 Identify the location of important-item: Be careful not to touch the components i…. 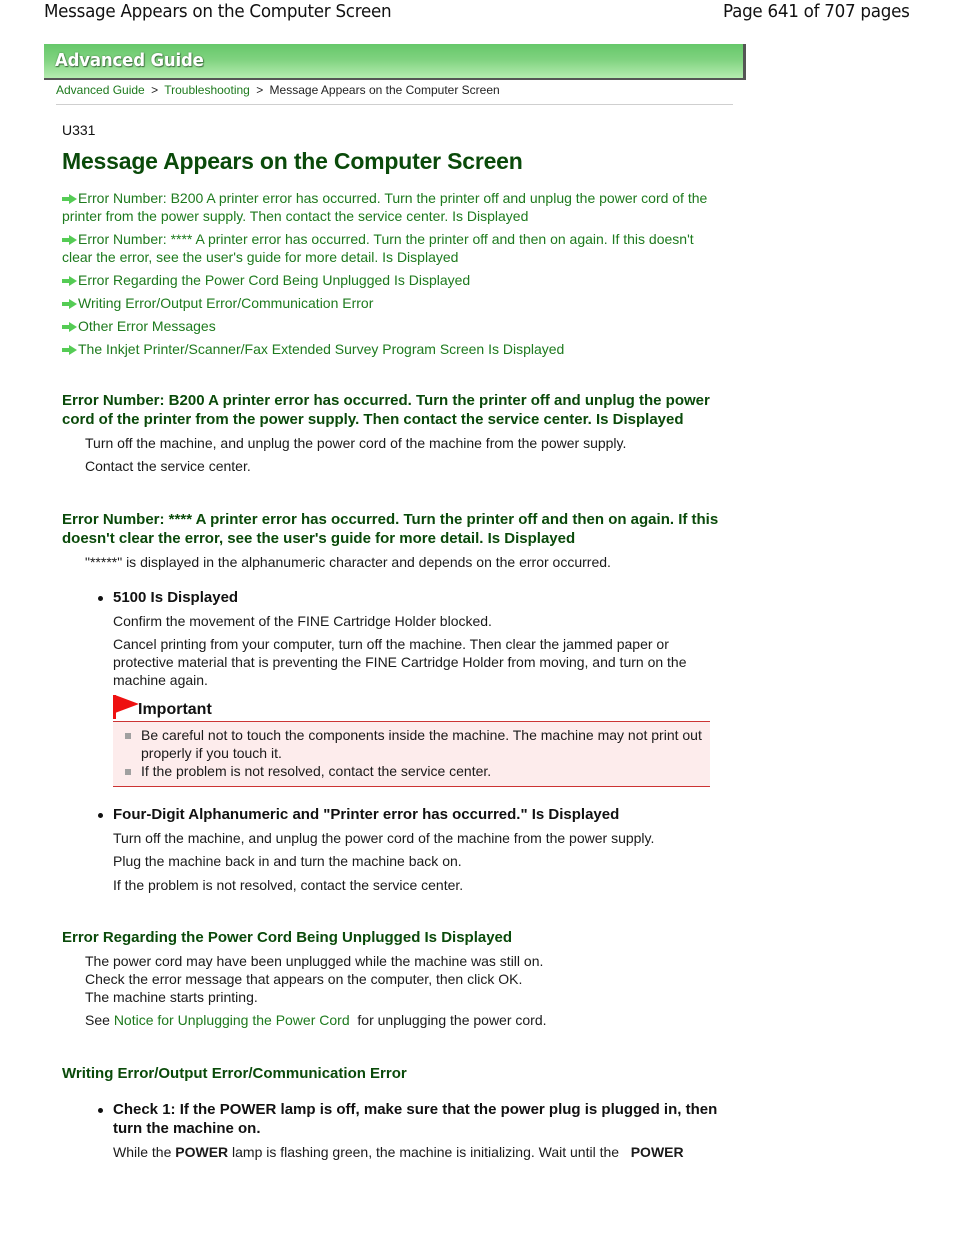
(411, 744).